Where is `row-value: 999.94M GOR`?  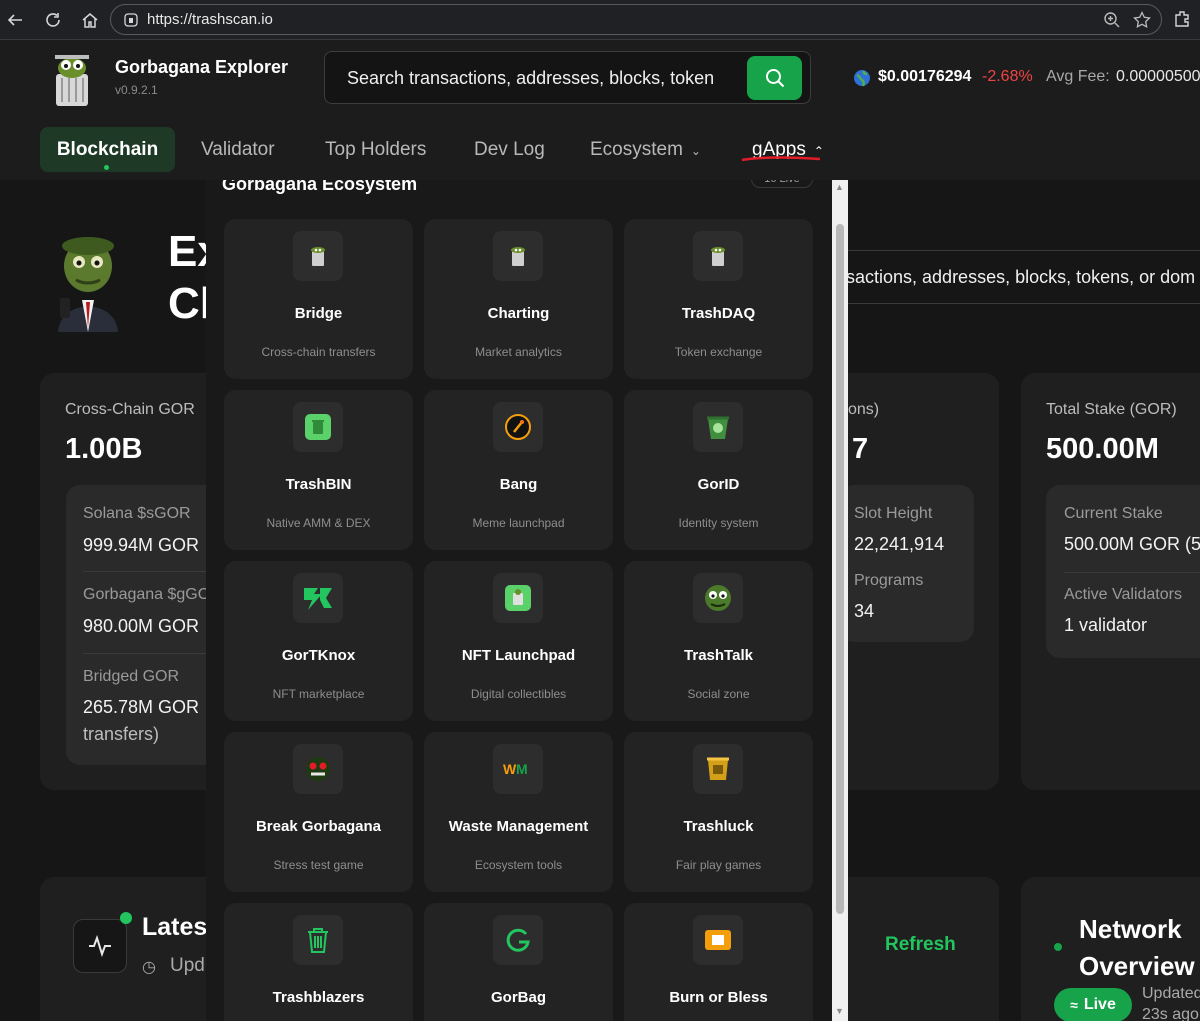 row-value: 999.94M GOR is located at coordinates (141, 545).